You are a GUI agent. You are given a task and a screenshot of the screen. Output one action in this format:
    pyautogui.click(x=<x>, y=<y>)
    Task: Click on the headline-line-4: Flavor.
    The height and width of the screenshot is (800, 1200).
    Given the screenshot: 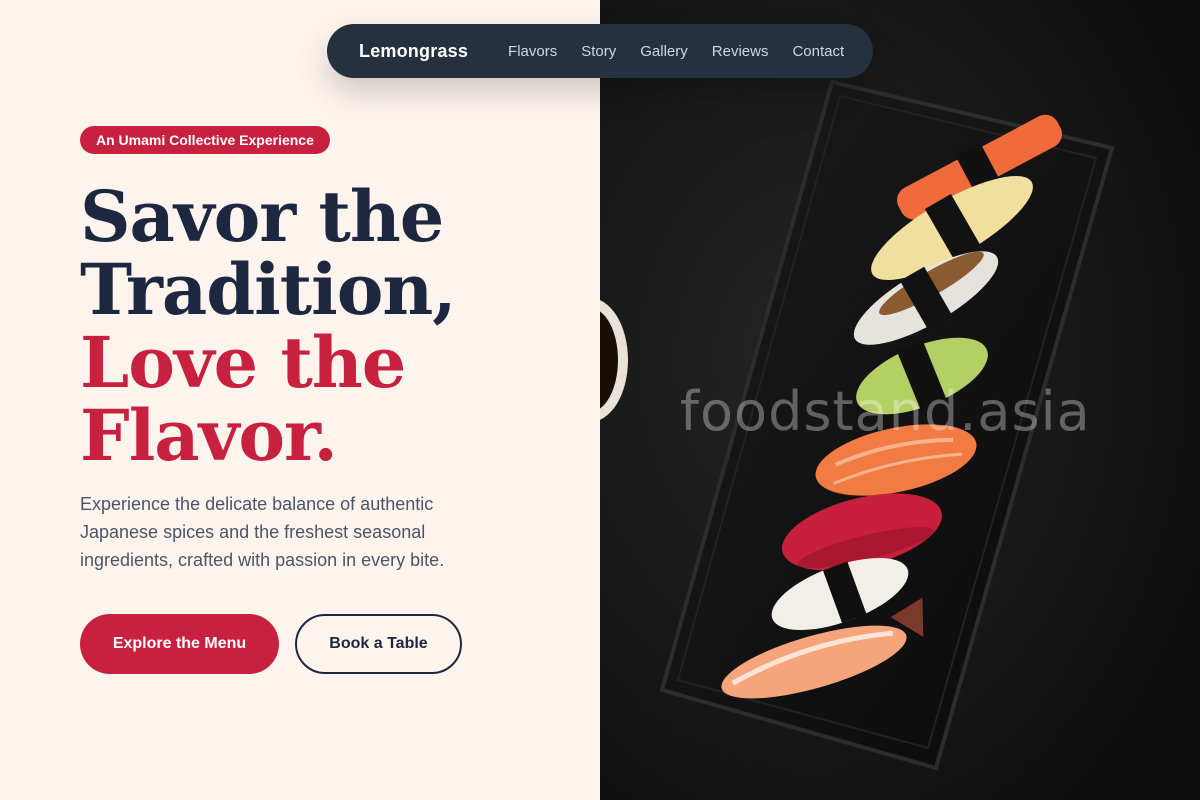 What is the action you would take?
    pyautogui.click(x=209, y=435)
    